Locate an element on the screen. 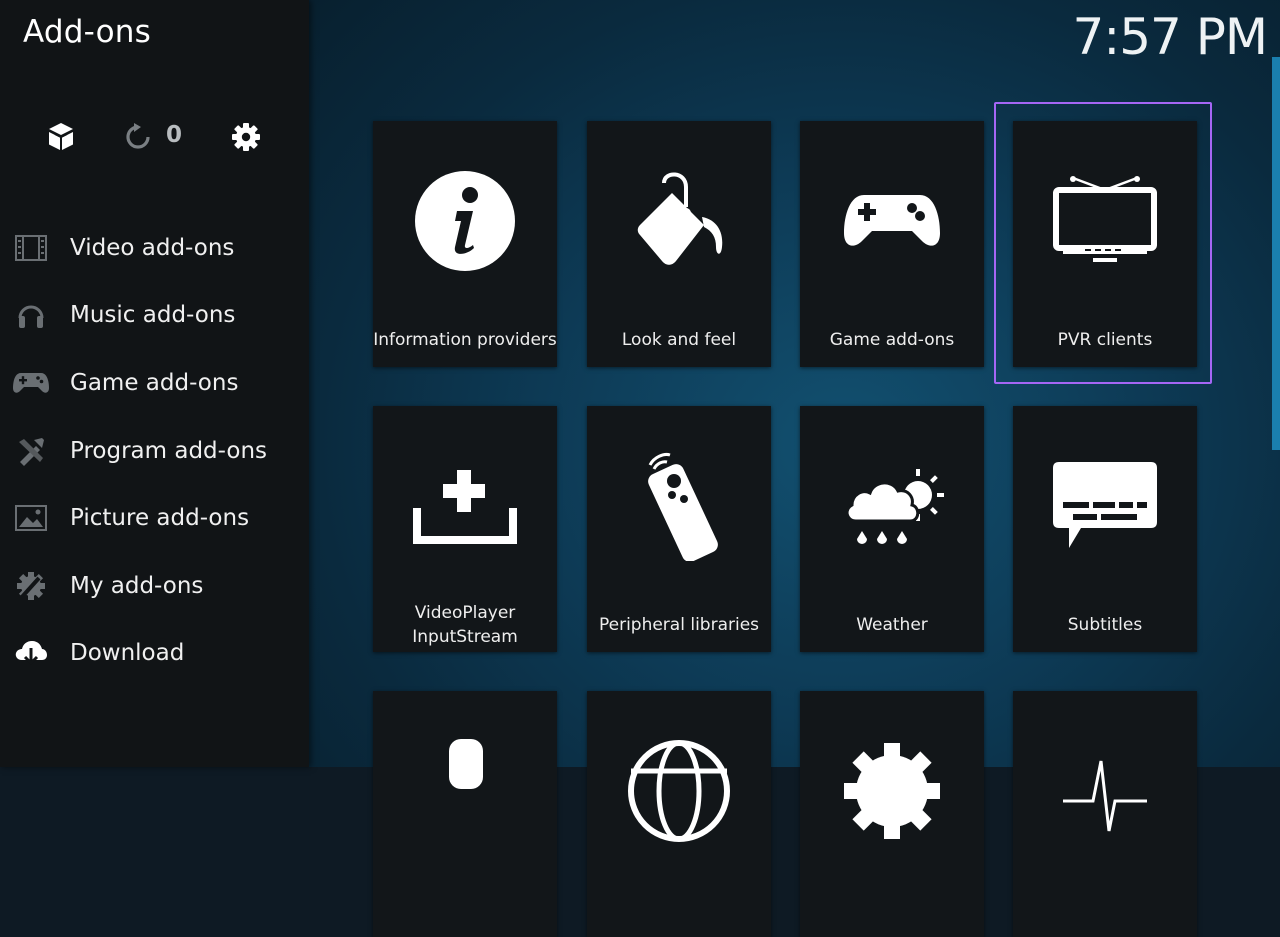 This screenshot has height=937, width=1280. clock: 7:57 PM is located at coordinates (1170, 37).